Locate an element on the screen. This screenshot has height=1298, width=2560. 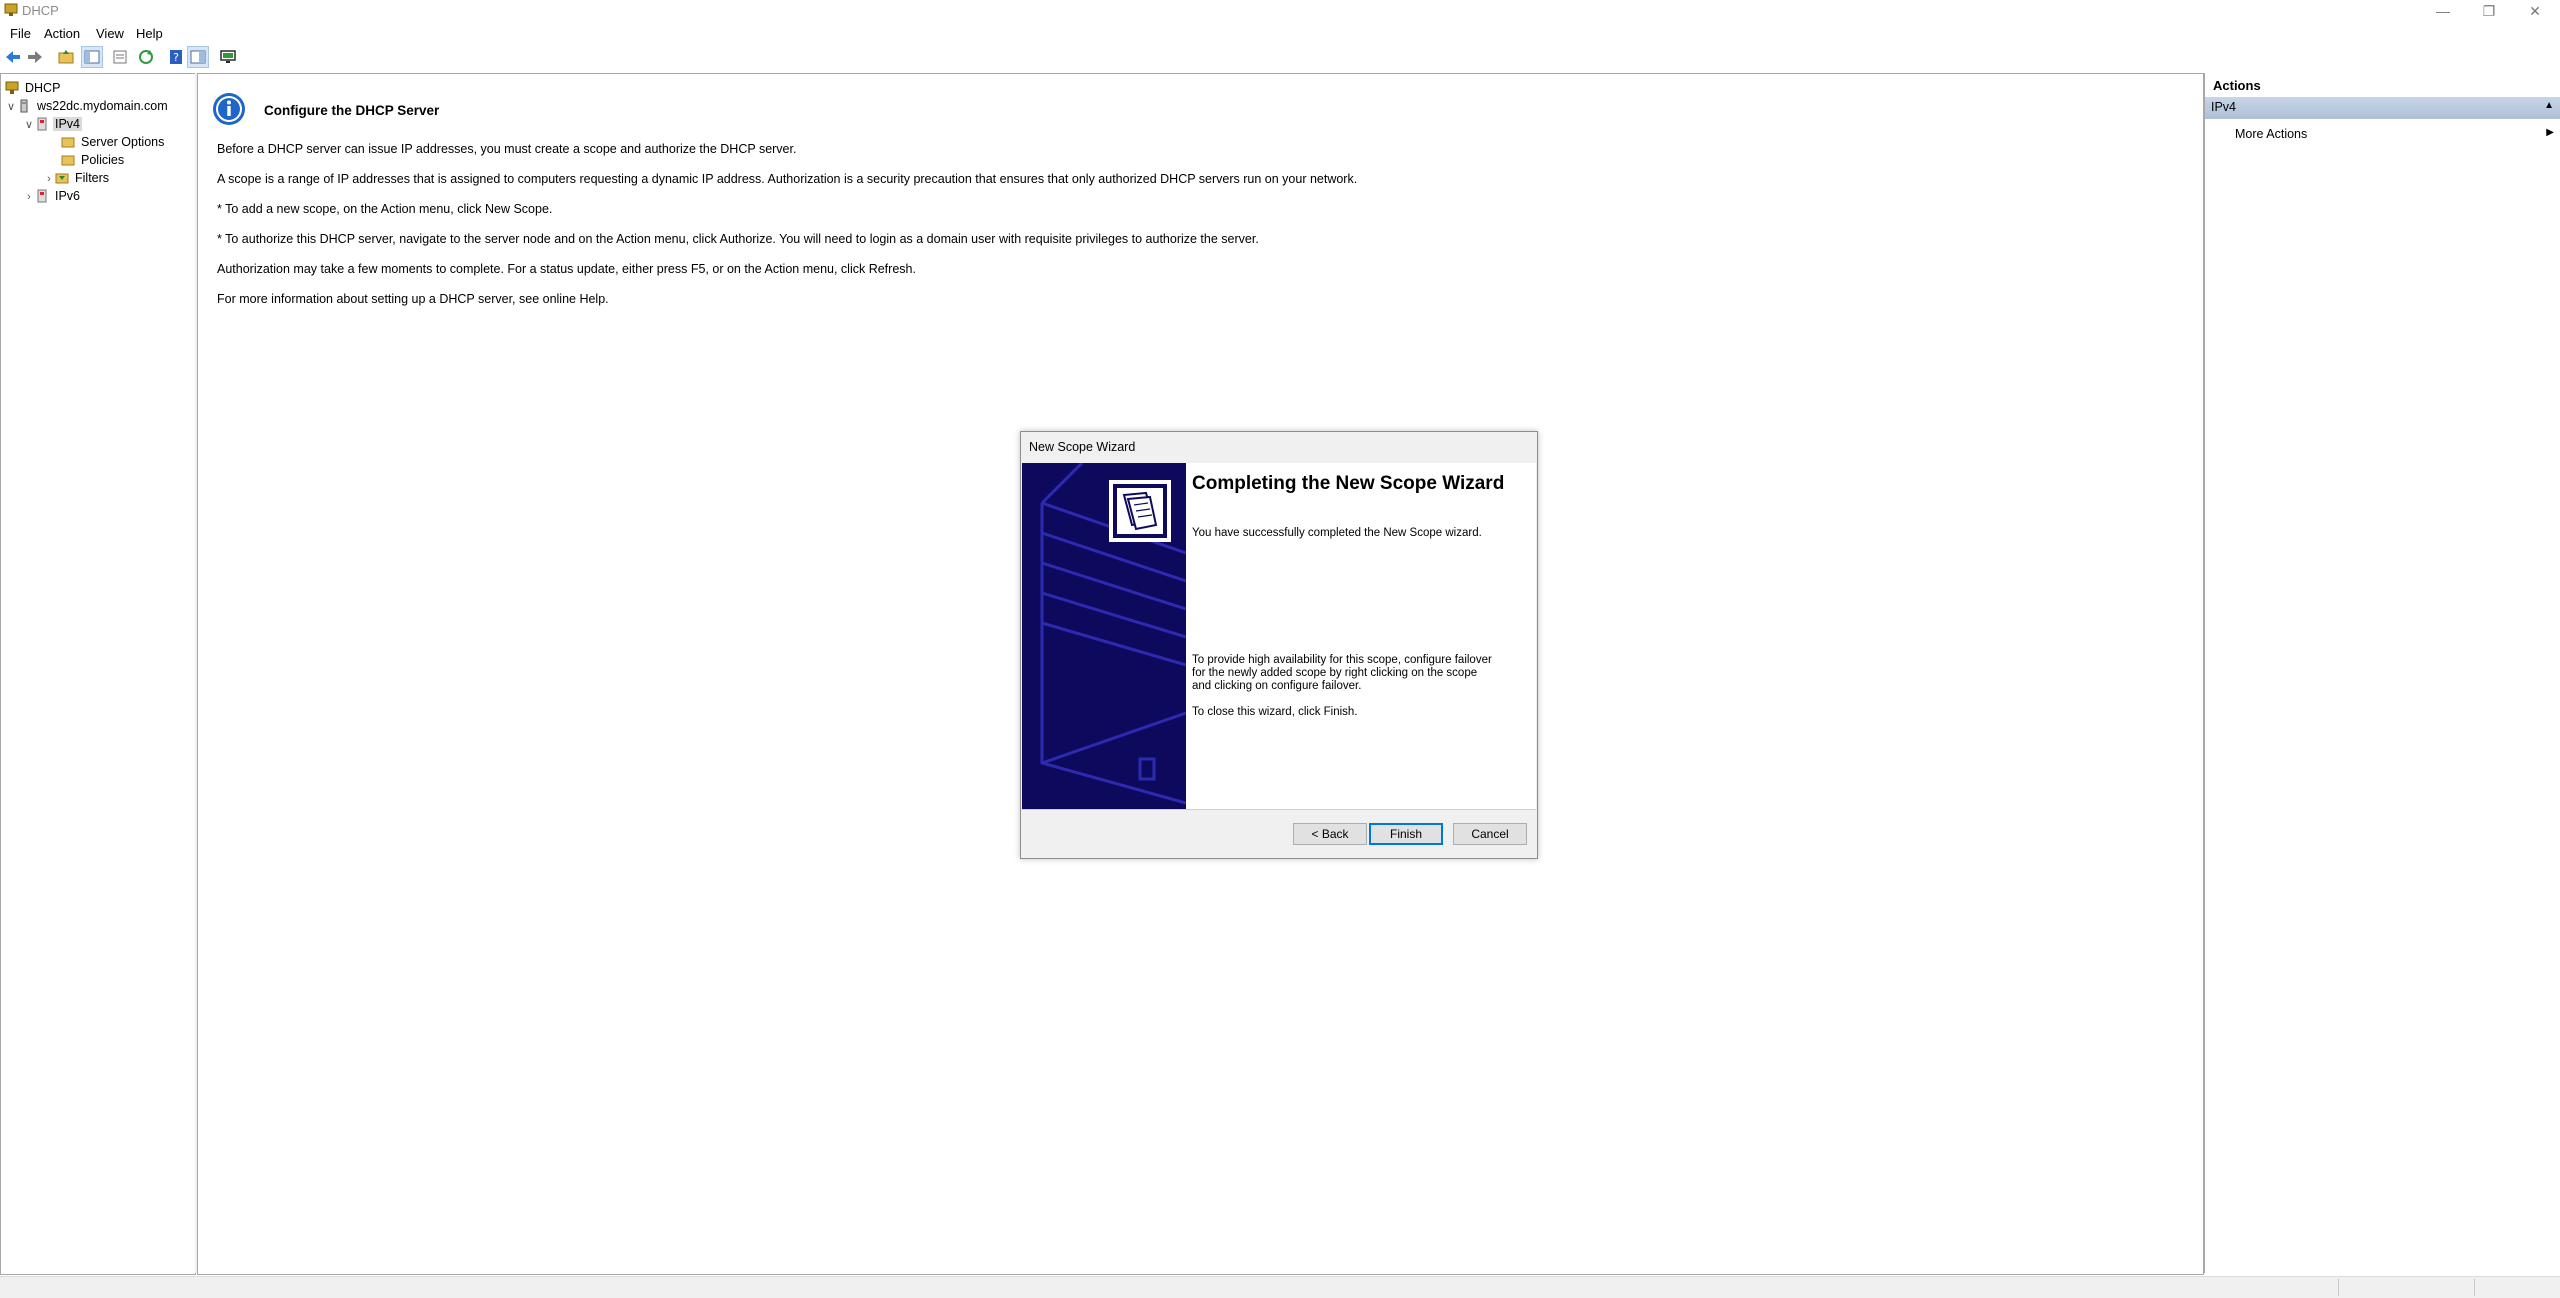
tree-node-dhcp: DHCP is located at coordinates (33, 88).